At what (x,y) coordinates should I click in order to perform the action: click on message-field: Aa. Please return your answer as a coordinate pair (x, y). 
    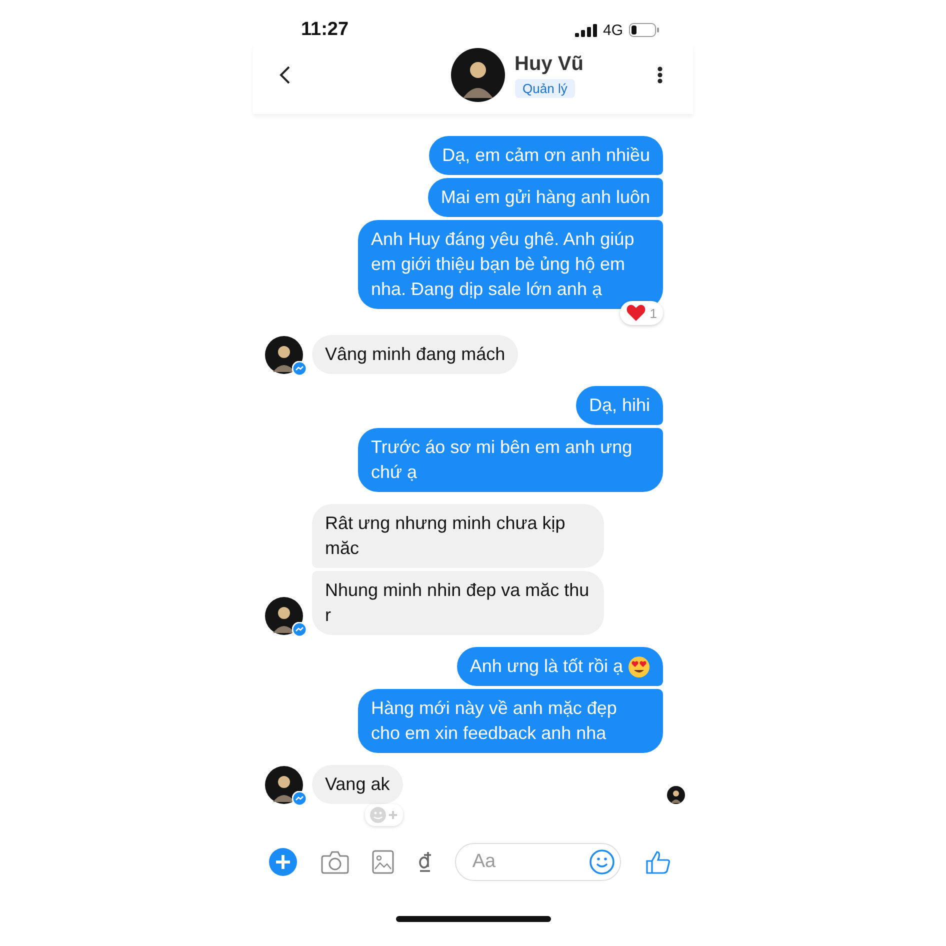
    Looking at the image, I should click on (538, 862).